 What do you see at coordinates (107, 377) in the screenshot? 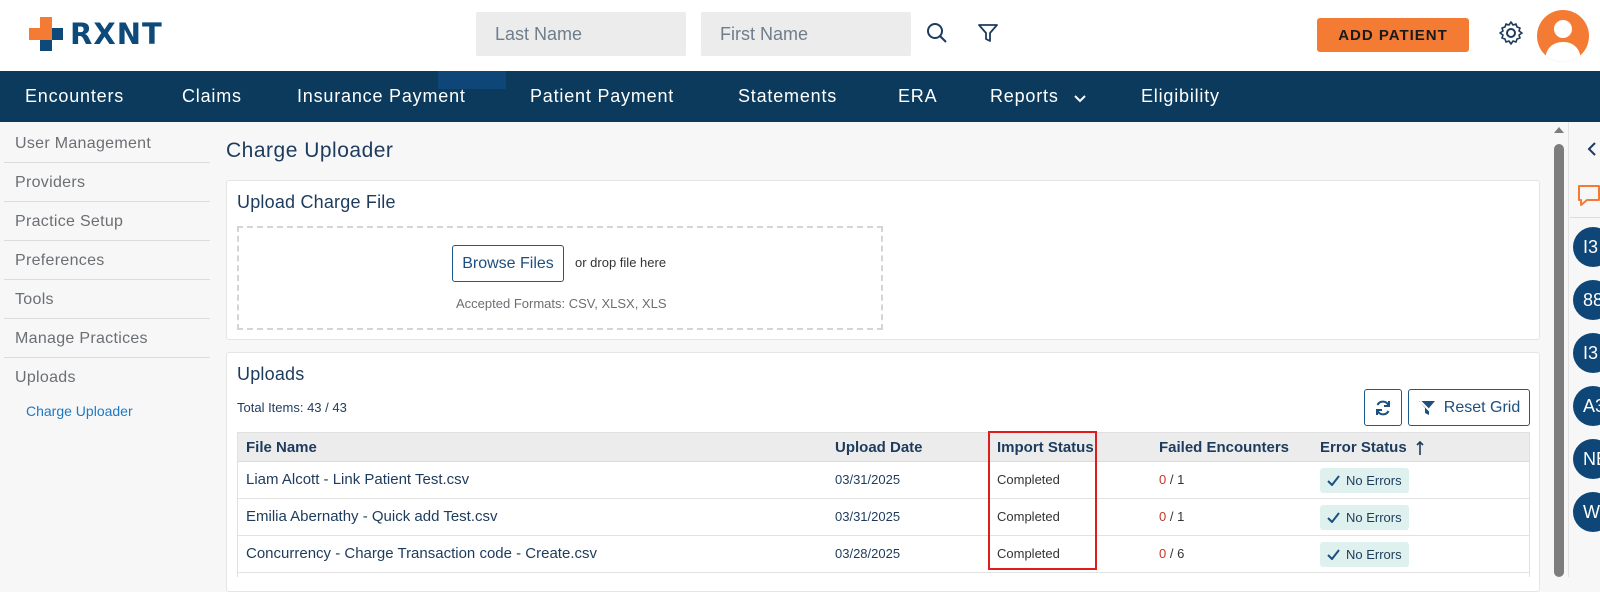
I see `sidebar-item-uploads: Uploads` at bounding box center [107, 377].